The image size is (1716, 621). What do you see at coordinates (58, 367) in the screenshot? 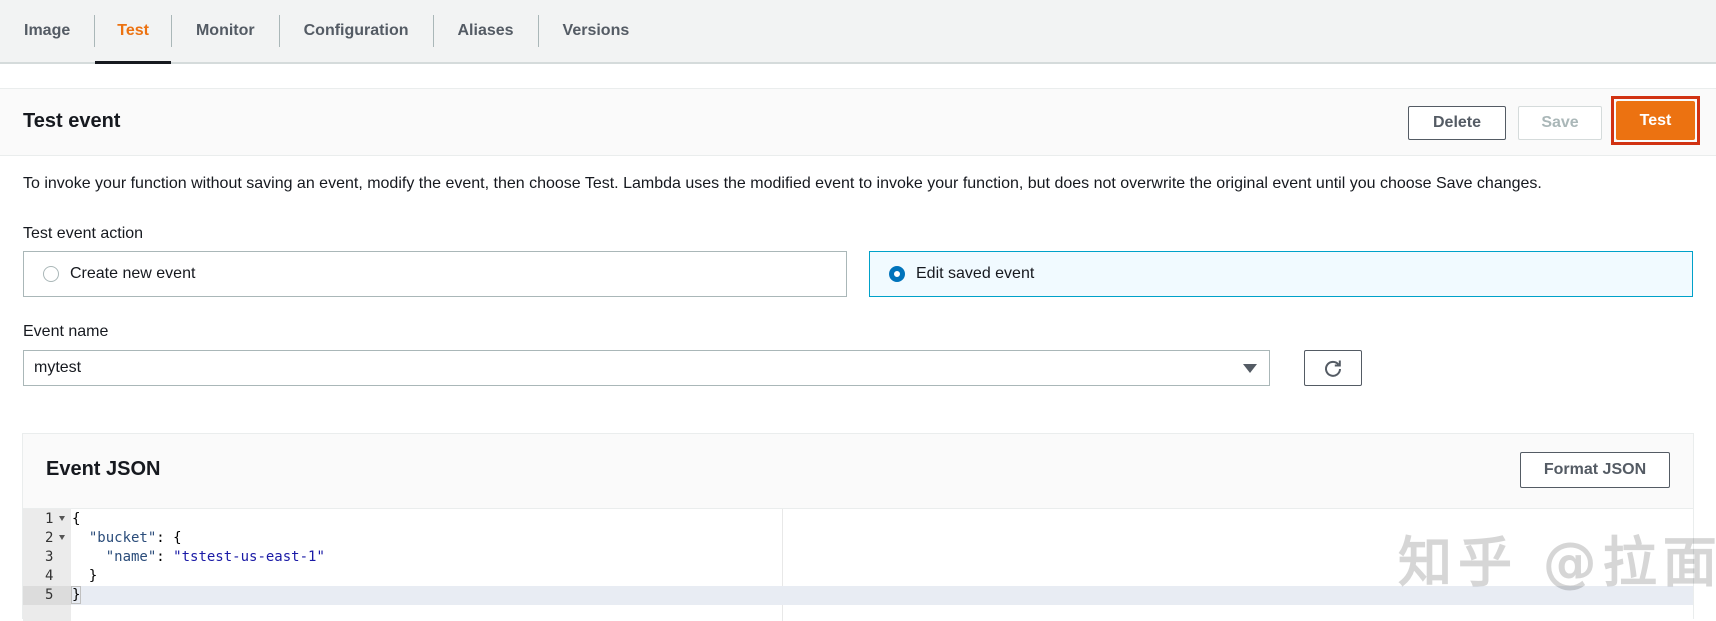
I see `event-name-value: mytest` at bounding box center [58, 367].